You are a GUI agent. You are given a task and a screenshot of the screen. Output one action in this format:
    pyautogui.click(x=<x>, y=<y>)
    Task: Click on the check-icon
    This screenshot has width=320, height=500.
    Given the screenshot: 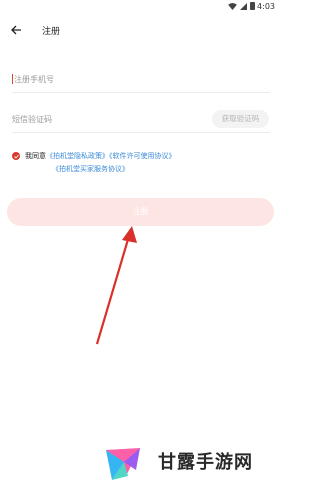 What is the action you would take?
    pyautogui.click(x=16, y=156)
    